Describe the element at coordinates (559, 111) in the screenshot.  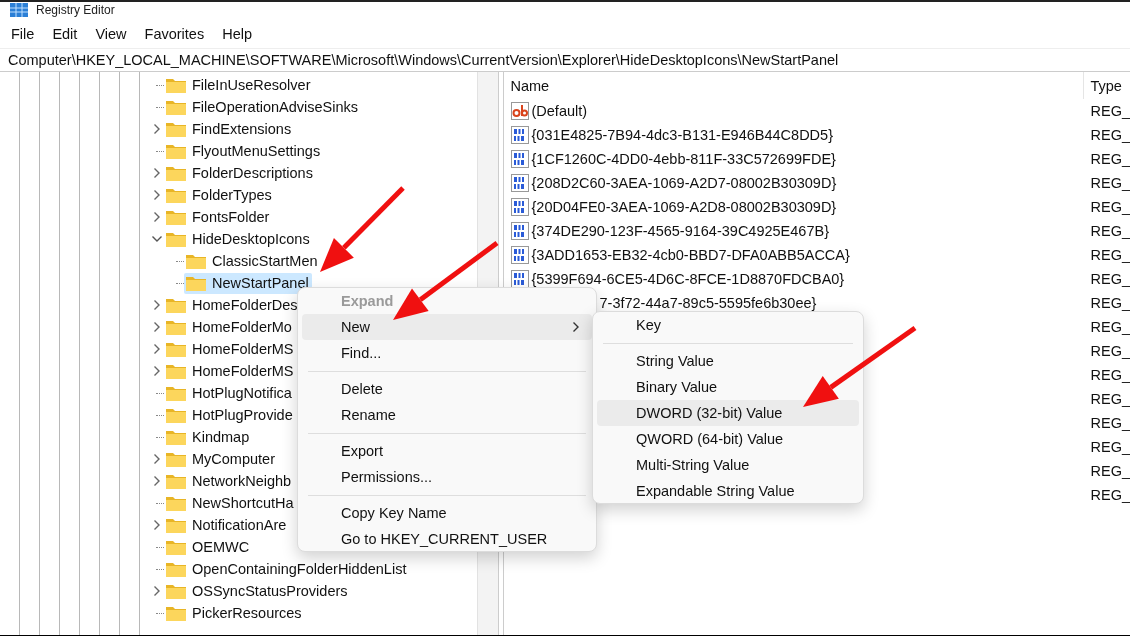
I see `table-cell: (Default)` at that location.